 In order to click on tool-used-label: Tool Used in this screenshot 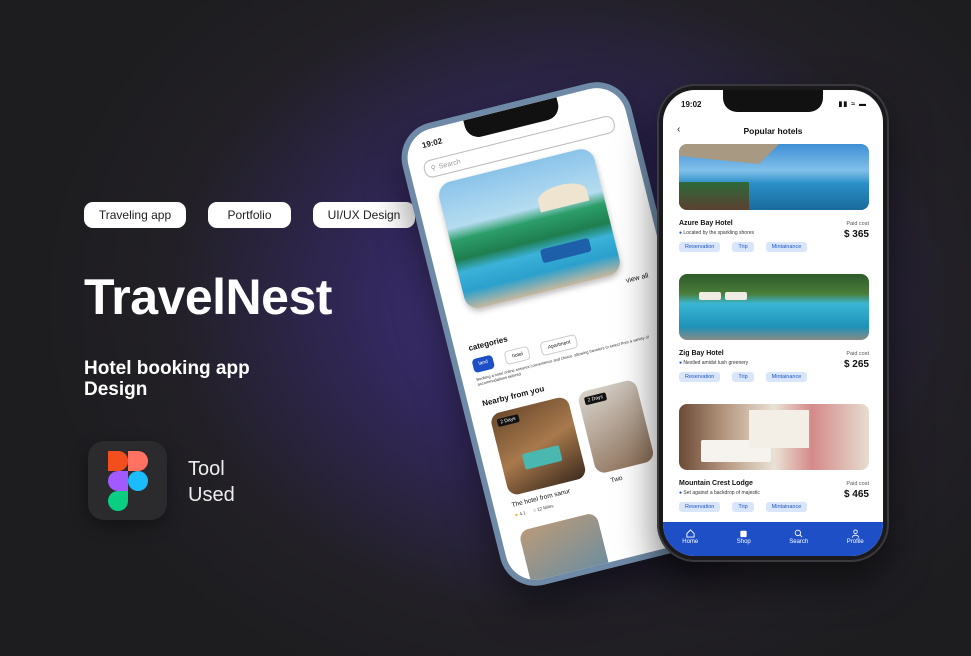, I will do `click(211, 482)`.